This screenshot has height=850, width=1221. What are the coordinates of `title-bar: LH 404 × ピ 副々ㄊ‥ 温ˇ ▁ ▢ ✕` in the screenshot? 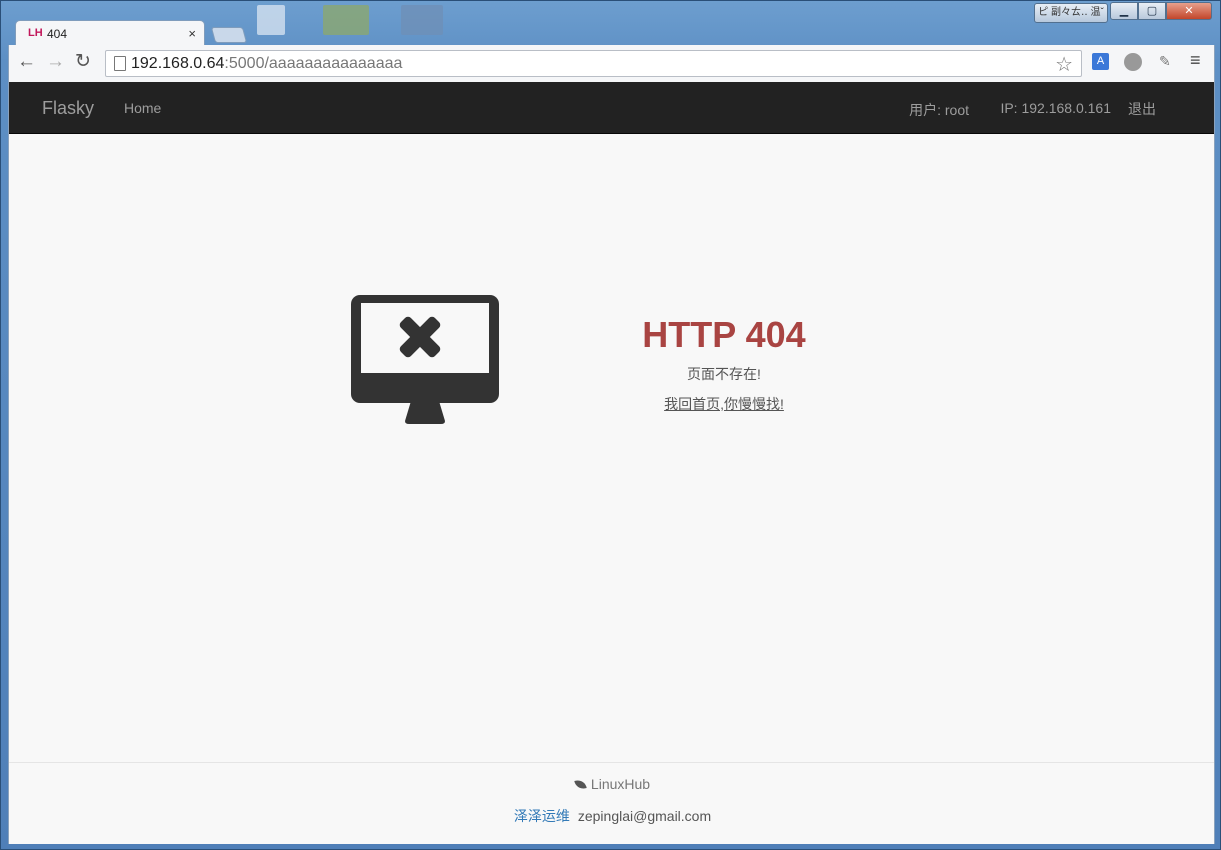 It's located at (611, 23).